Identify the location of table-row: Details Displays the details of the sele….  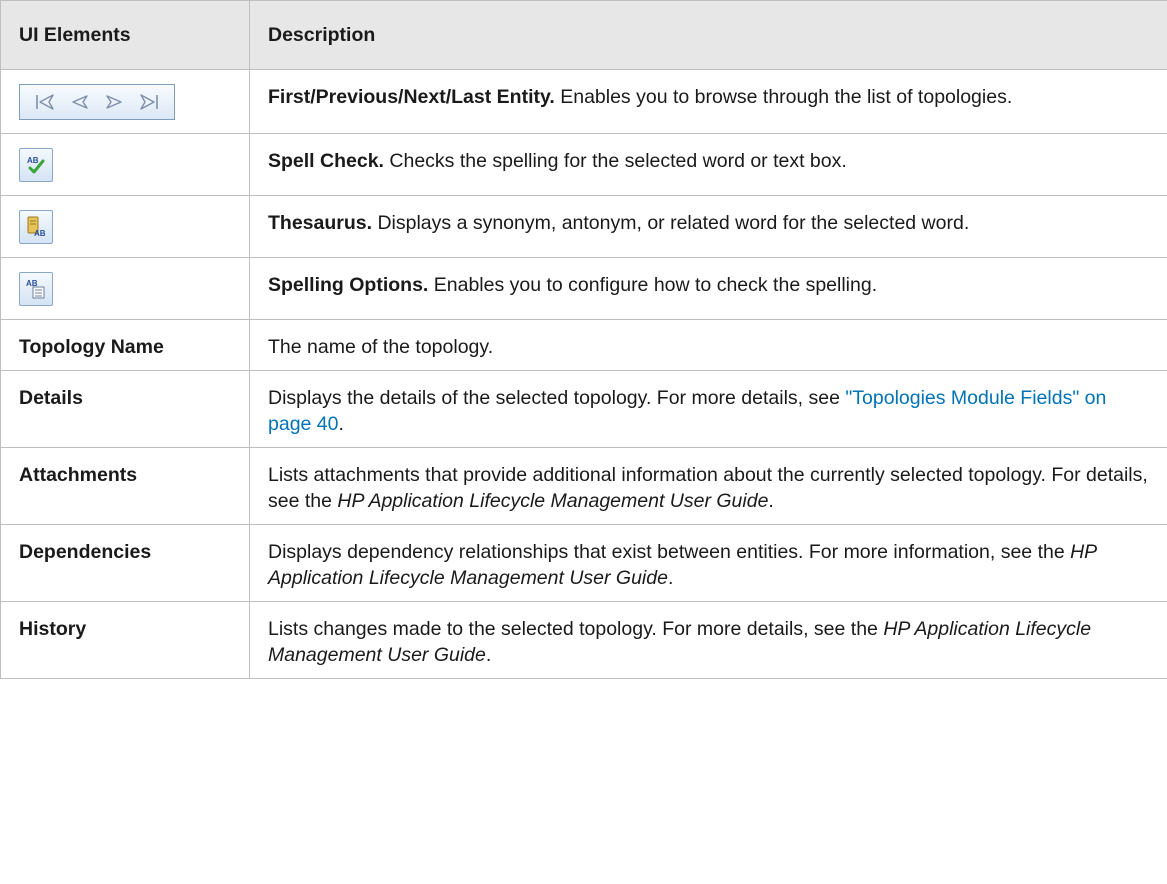
(583, 409).